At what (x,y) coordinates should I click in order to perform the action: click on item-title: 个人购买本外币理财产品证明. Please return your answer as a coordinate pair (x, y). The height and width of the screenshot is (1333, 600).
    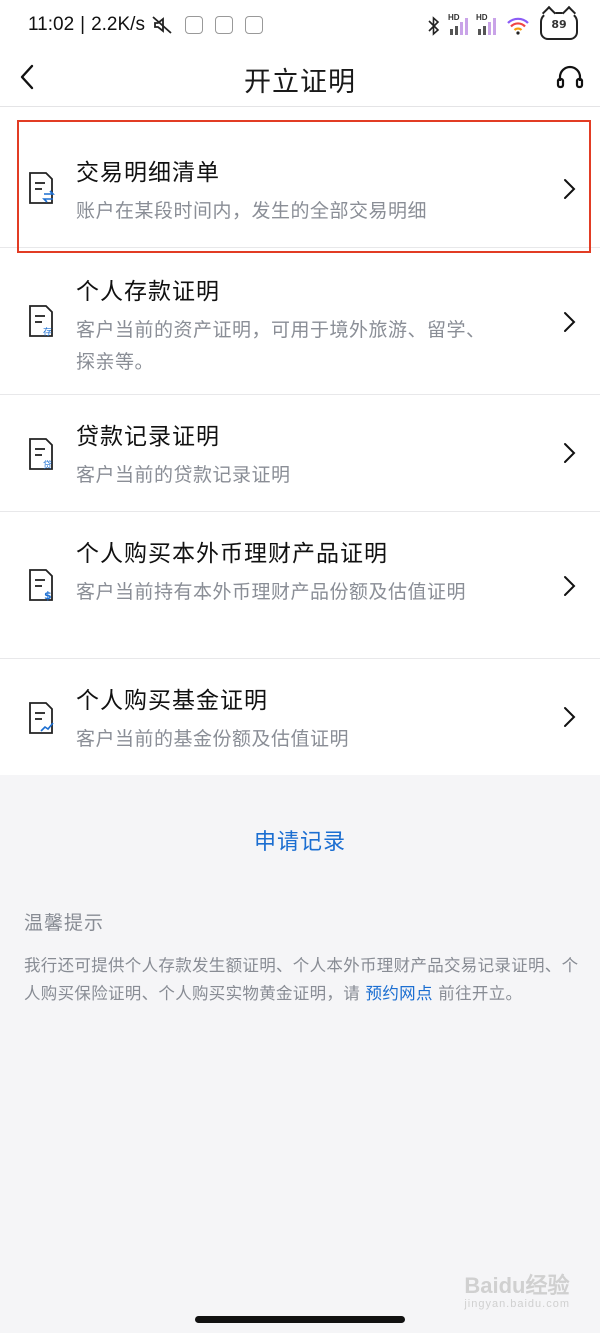
    Looking at the image, I should click on (232, 554).